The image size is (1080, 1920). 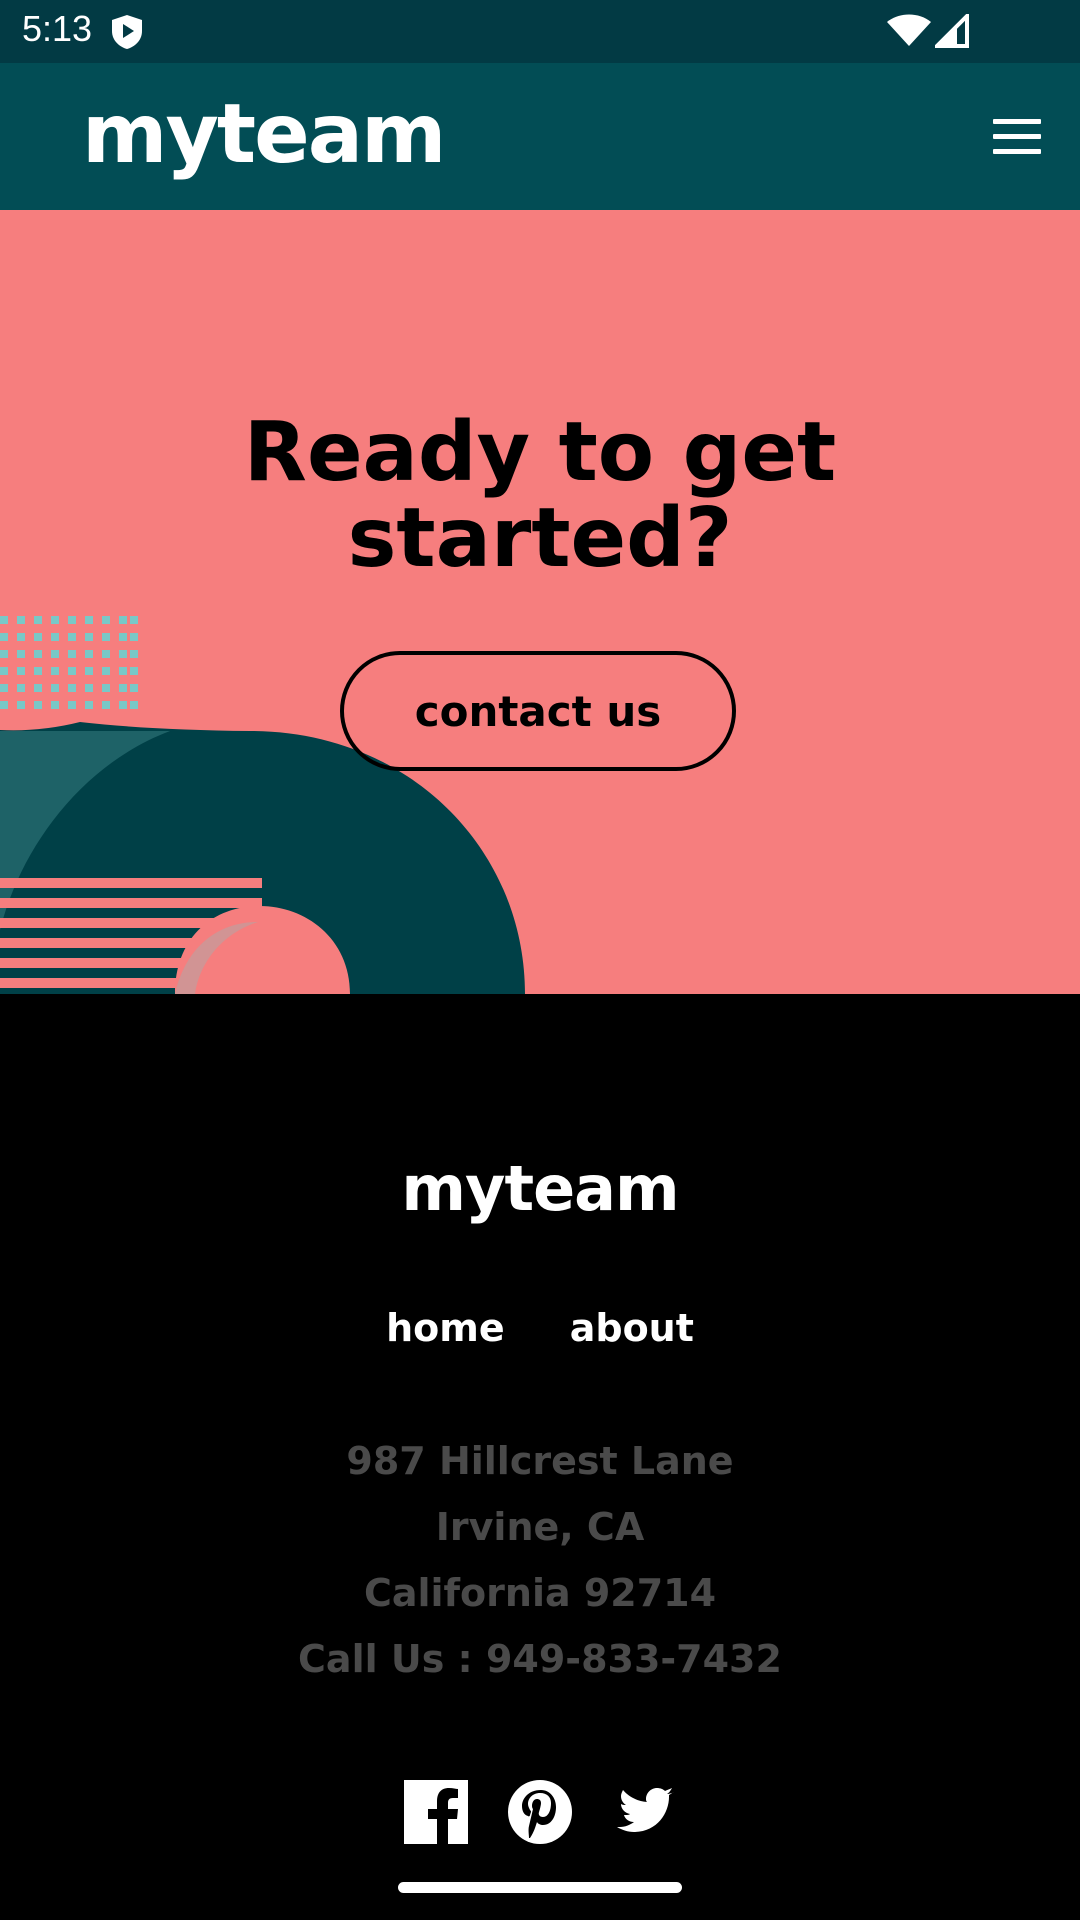 What do you see at coordinates (540, 1812) in the screenshot?
I see `pinterest-icon` at bounding box center [540, 1812].